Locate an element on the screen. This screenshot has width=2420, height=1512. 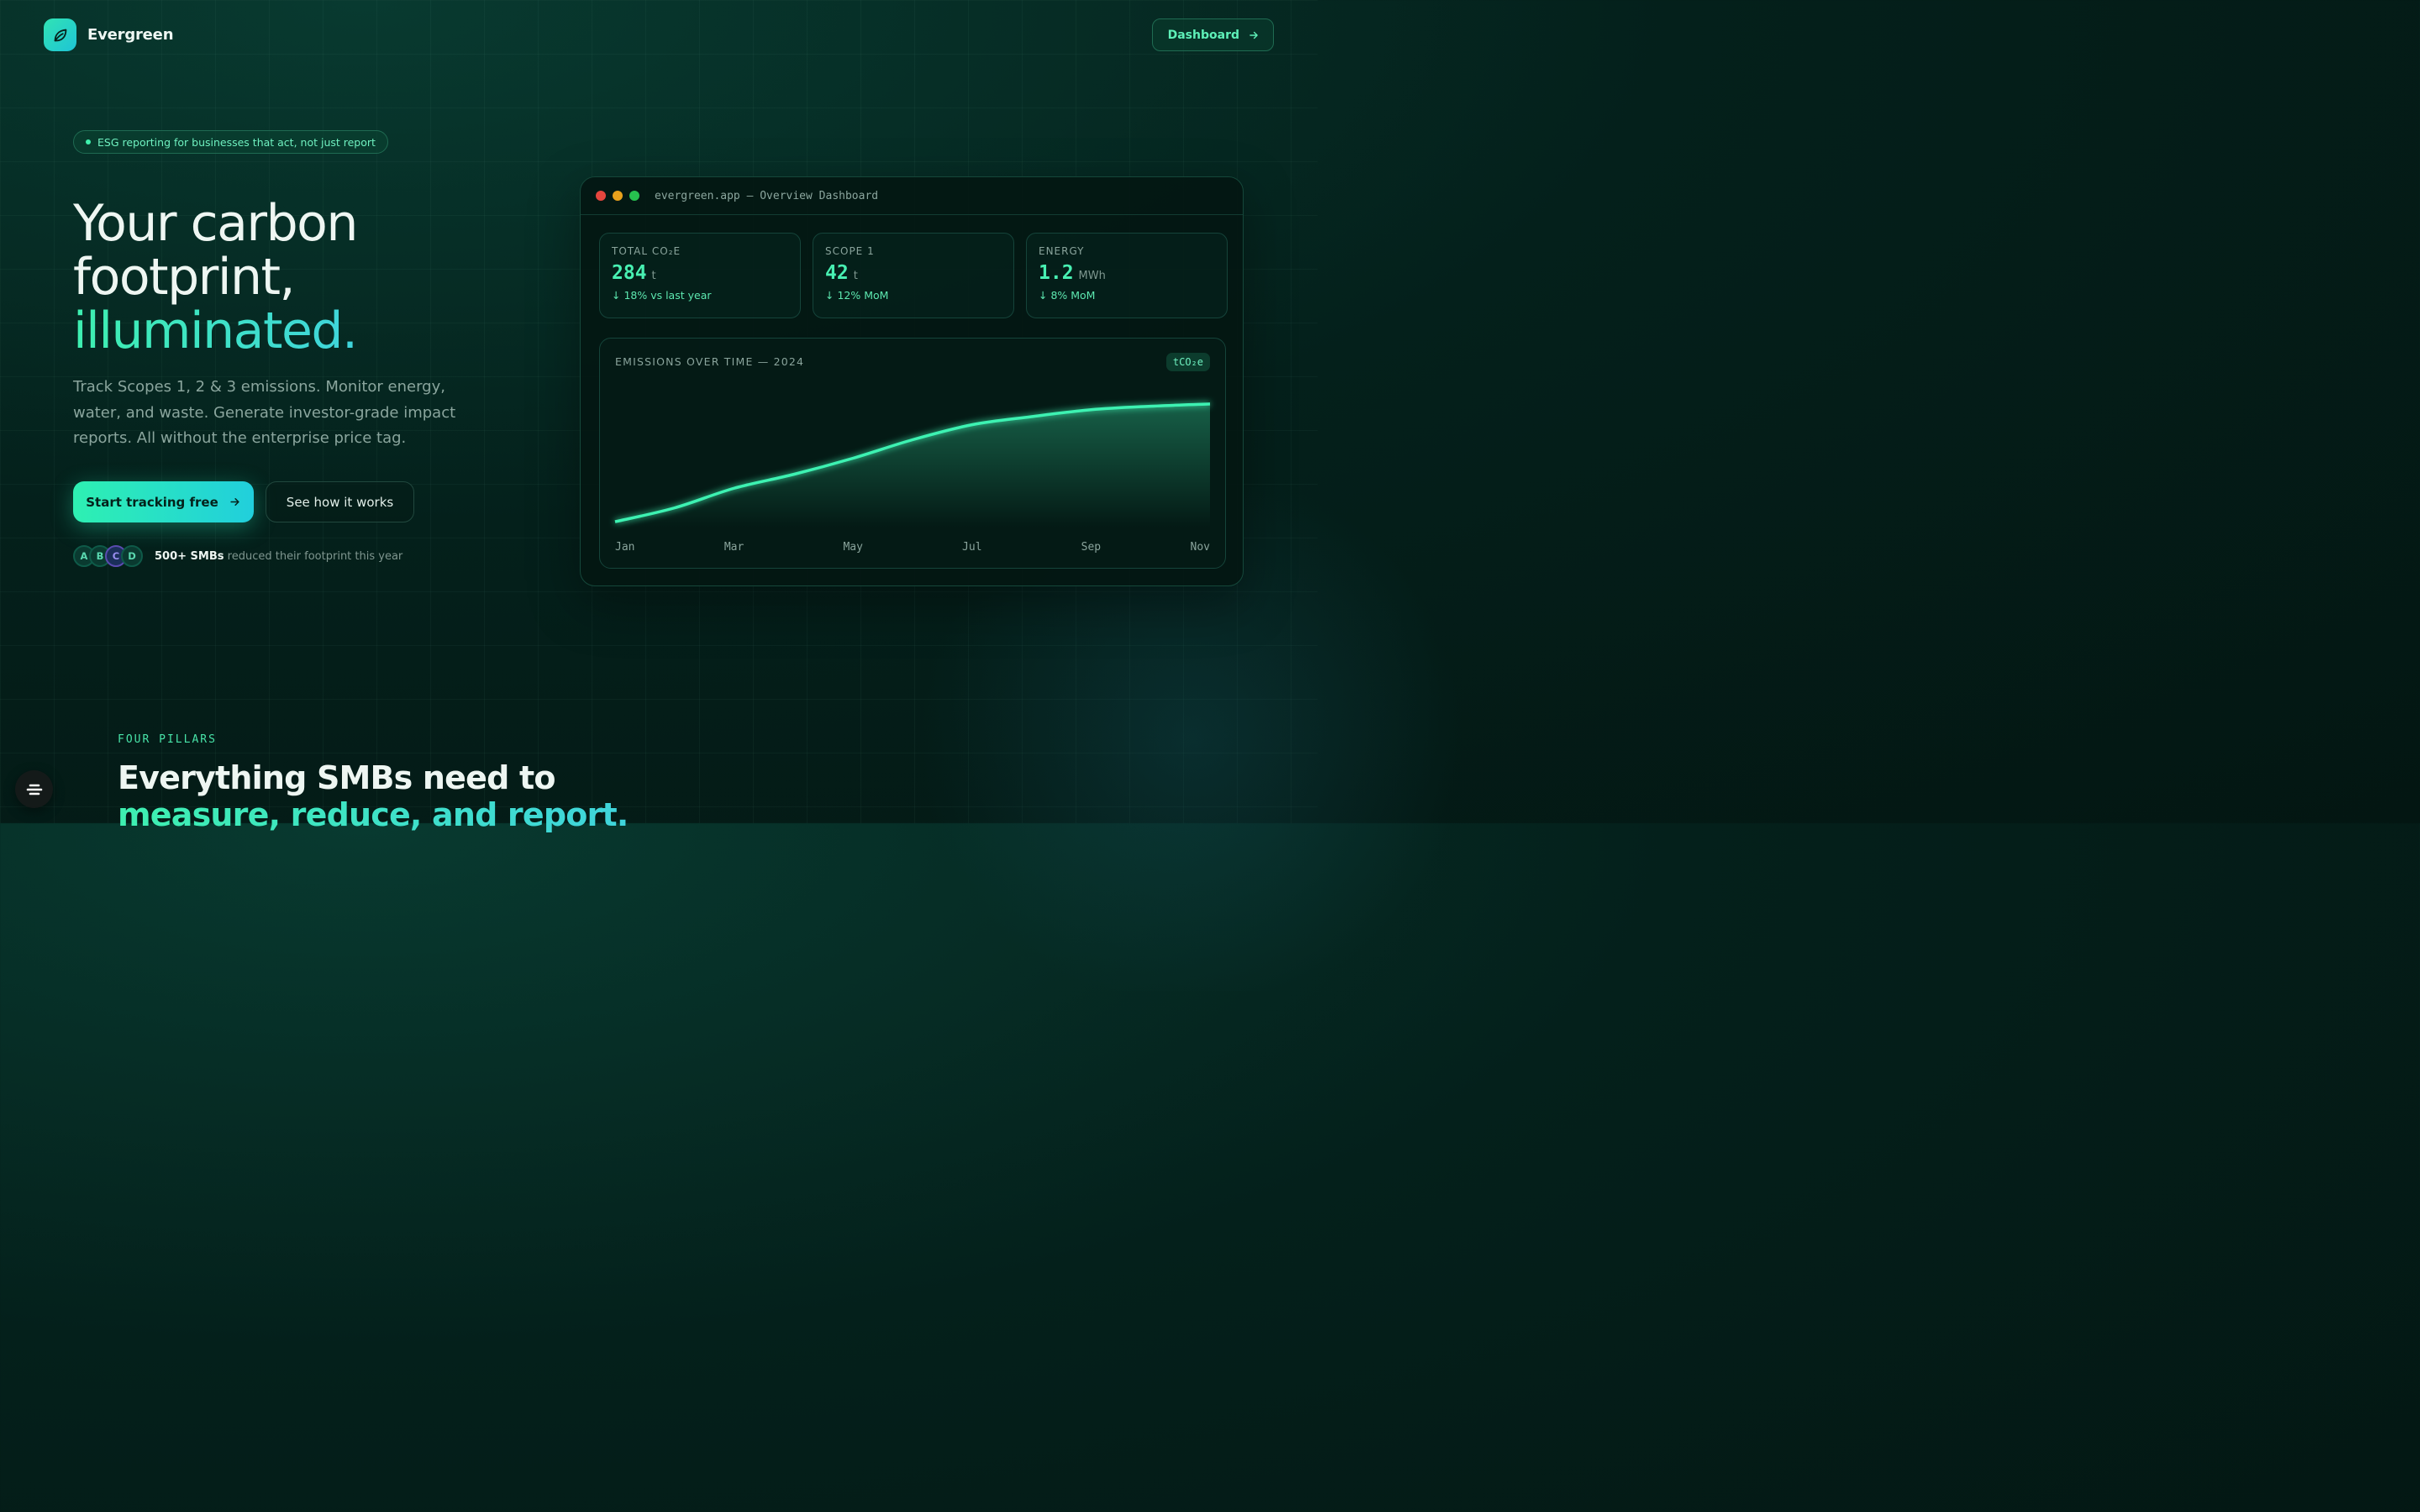
x-tick-label: Jul is located at coordinates (971, 547).